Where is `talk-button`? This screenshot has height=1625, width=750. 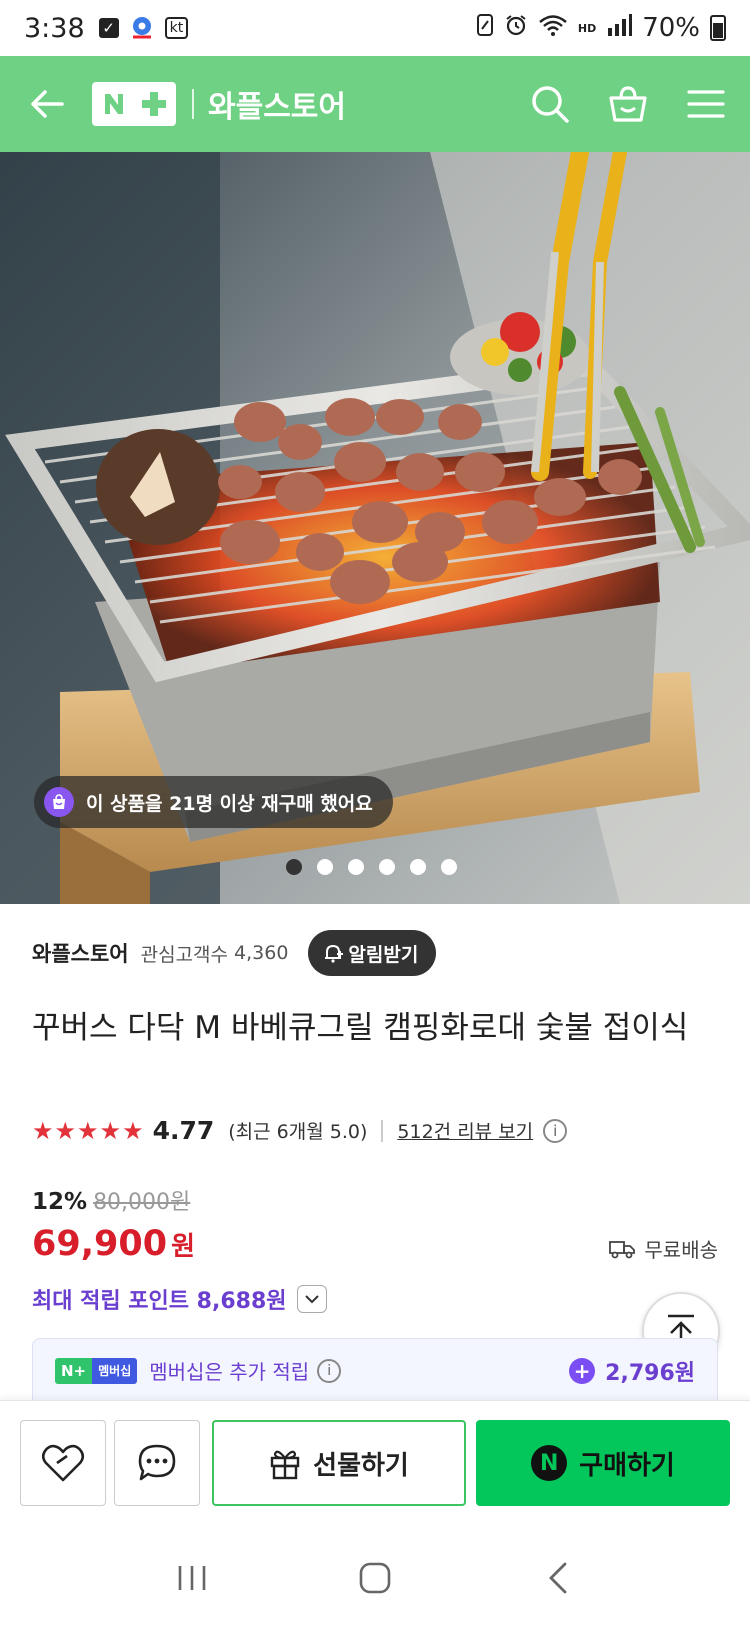
talk-button is located at coordinates (157, 1463).